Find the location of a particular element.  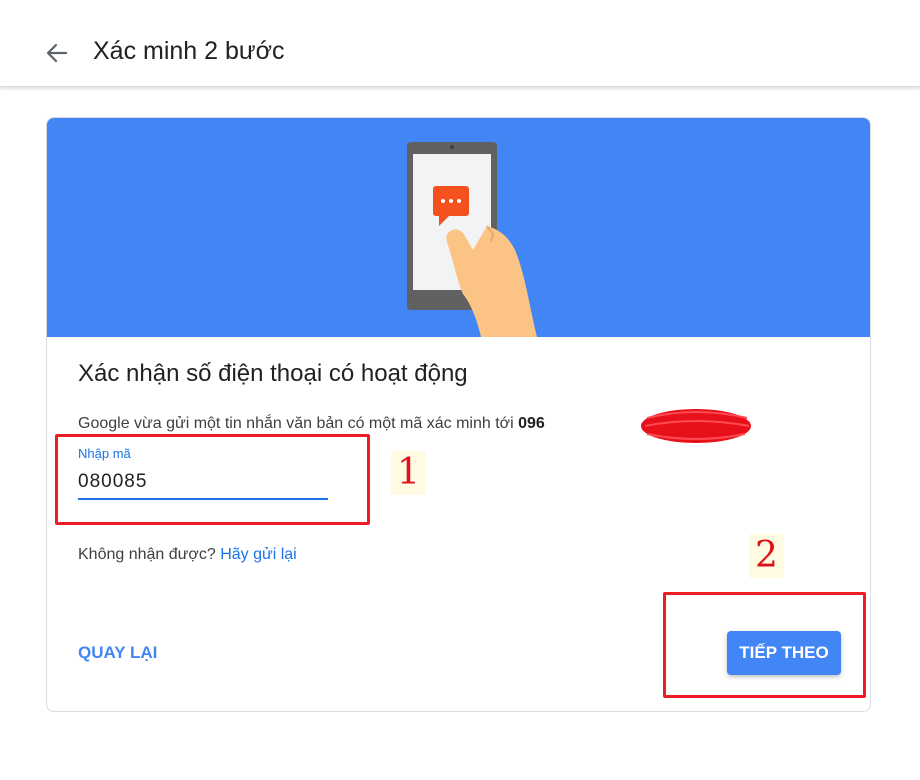

resend-line: Không nhận được? Hãy gửi lại is located at coordinates (187, 555).